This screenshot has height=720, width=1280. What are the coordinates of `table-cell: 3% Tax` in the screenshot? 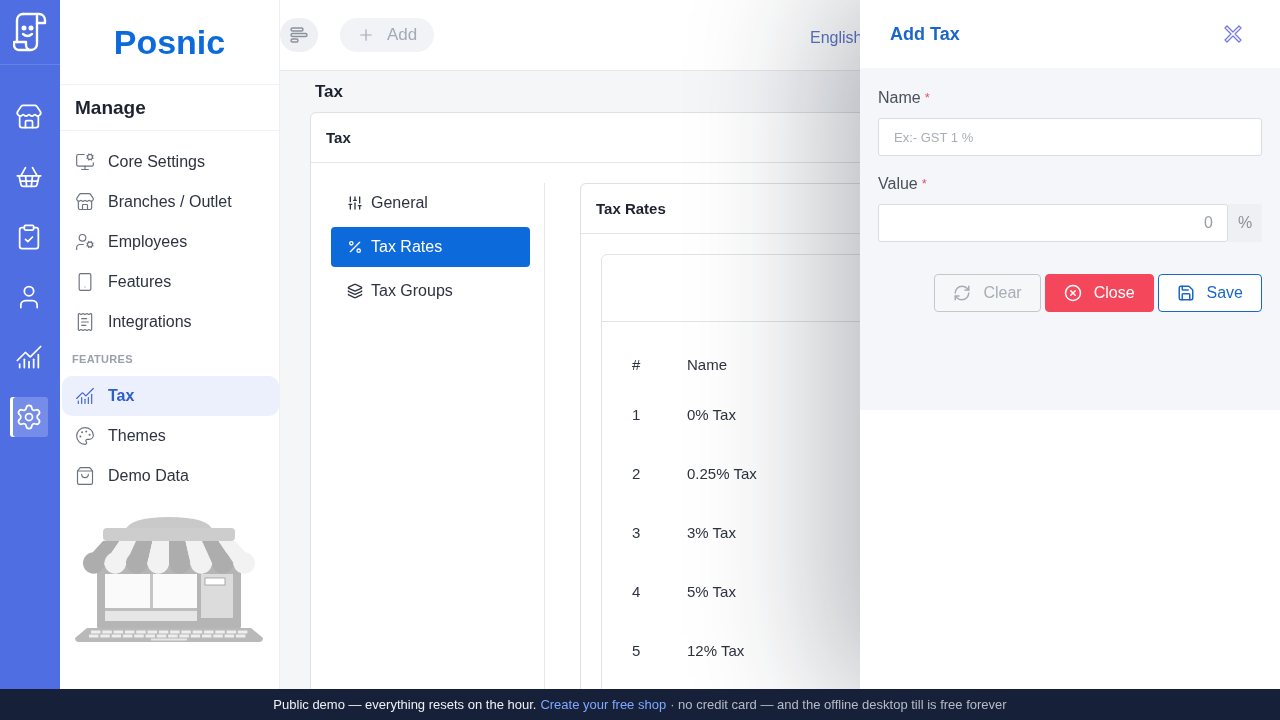 It's located at (711, 532).